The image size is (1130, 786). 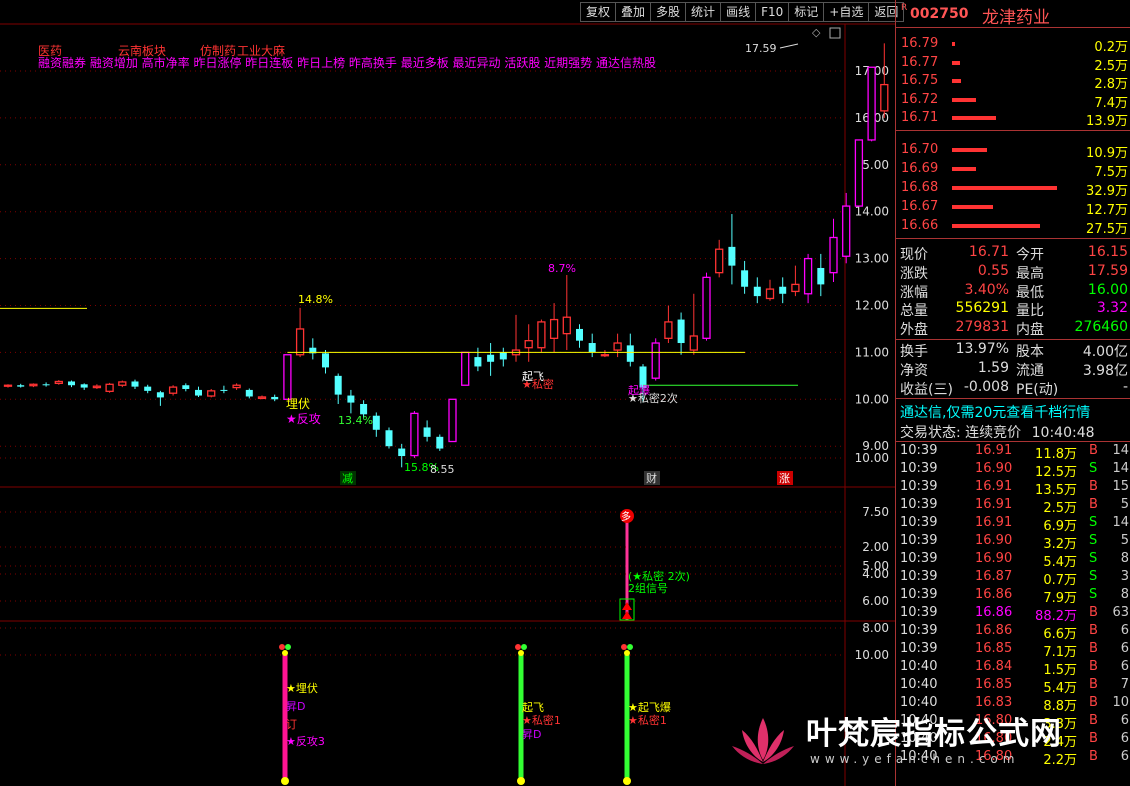 I want to click on ask-row-4: 16.71 13.9万, so click(x=1013, y=119).